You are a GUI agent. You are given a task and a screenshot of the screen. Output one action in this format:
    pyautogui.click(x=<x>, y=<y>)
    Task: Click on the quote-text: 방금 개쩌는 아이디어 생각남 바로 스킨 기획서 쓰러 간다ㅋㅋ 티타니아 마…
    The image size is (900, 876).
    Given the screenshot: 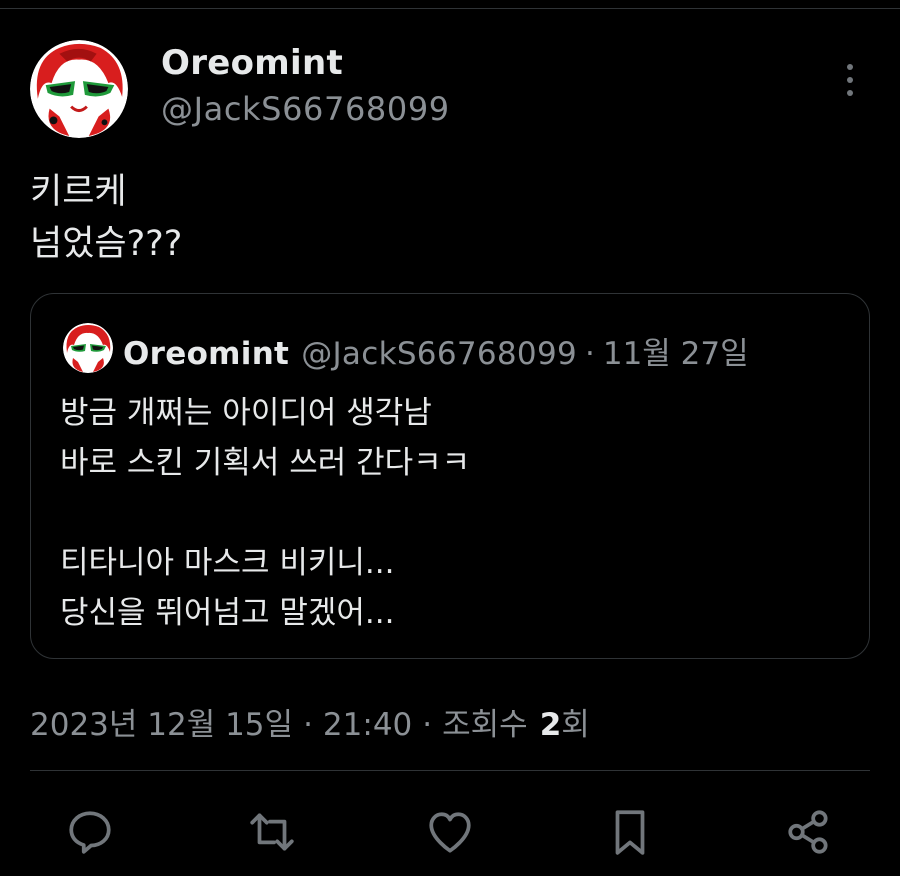 What is the action you would take?
    pyautogui.click(x=265, y=513)
    